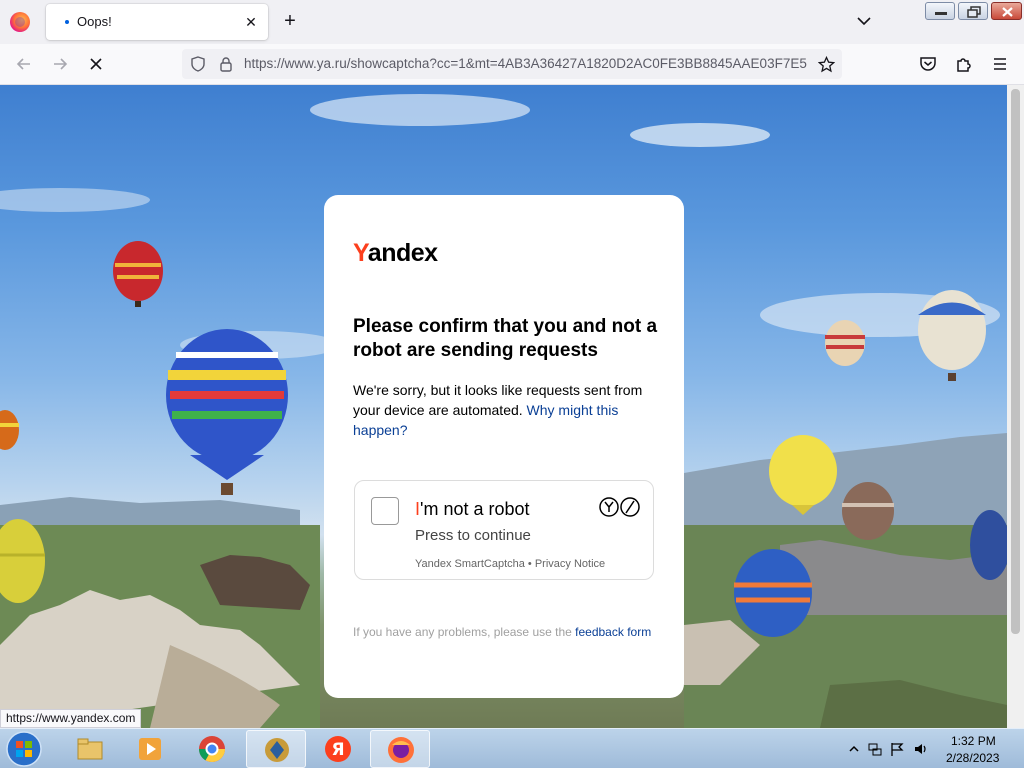  I want to click on chrome-icon, so click(212, 749).